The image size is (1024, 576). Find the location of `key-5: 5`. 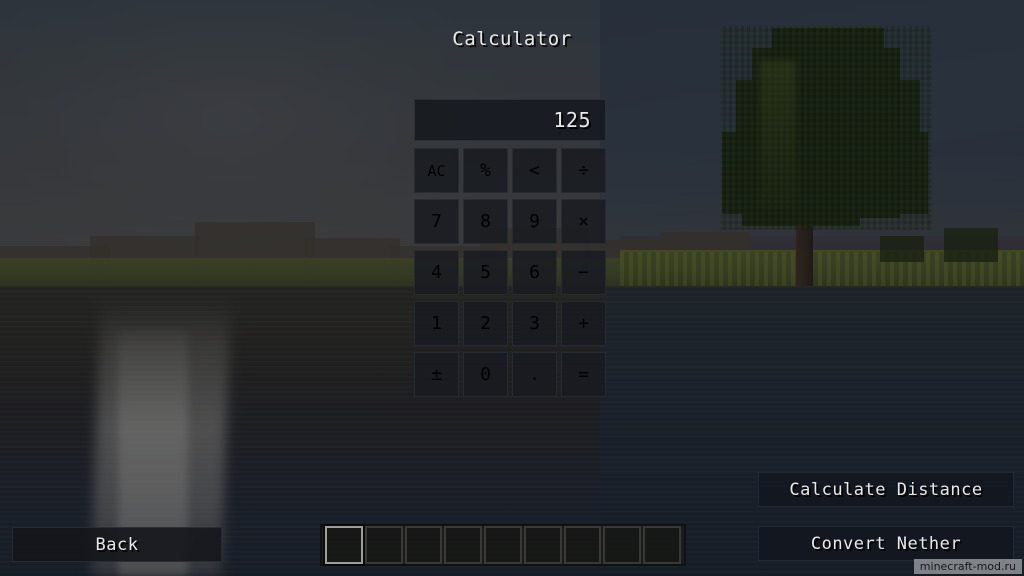

key-5: 5 is located at coordinates (485, 272).